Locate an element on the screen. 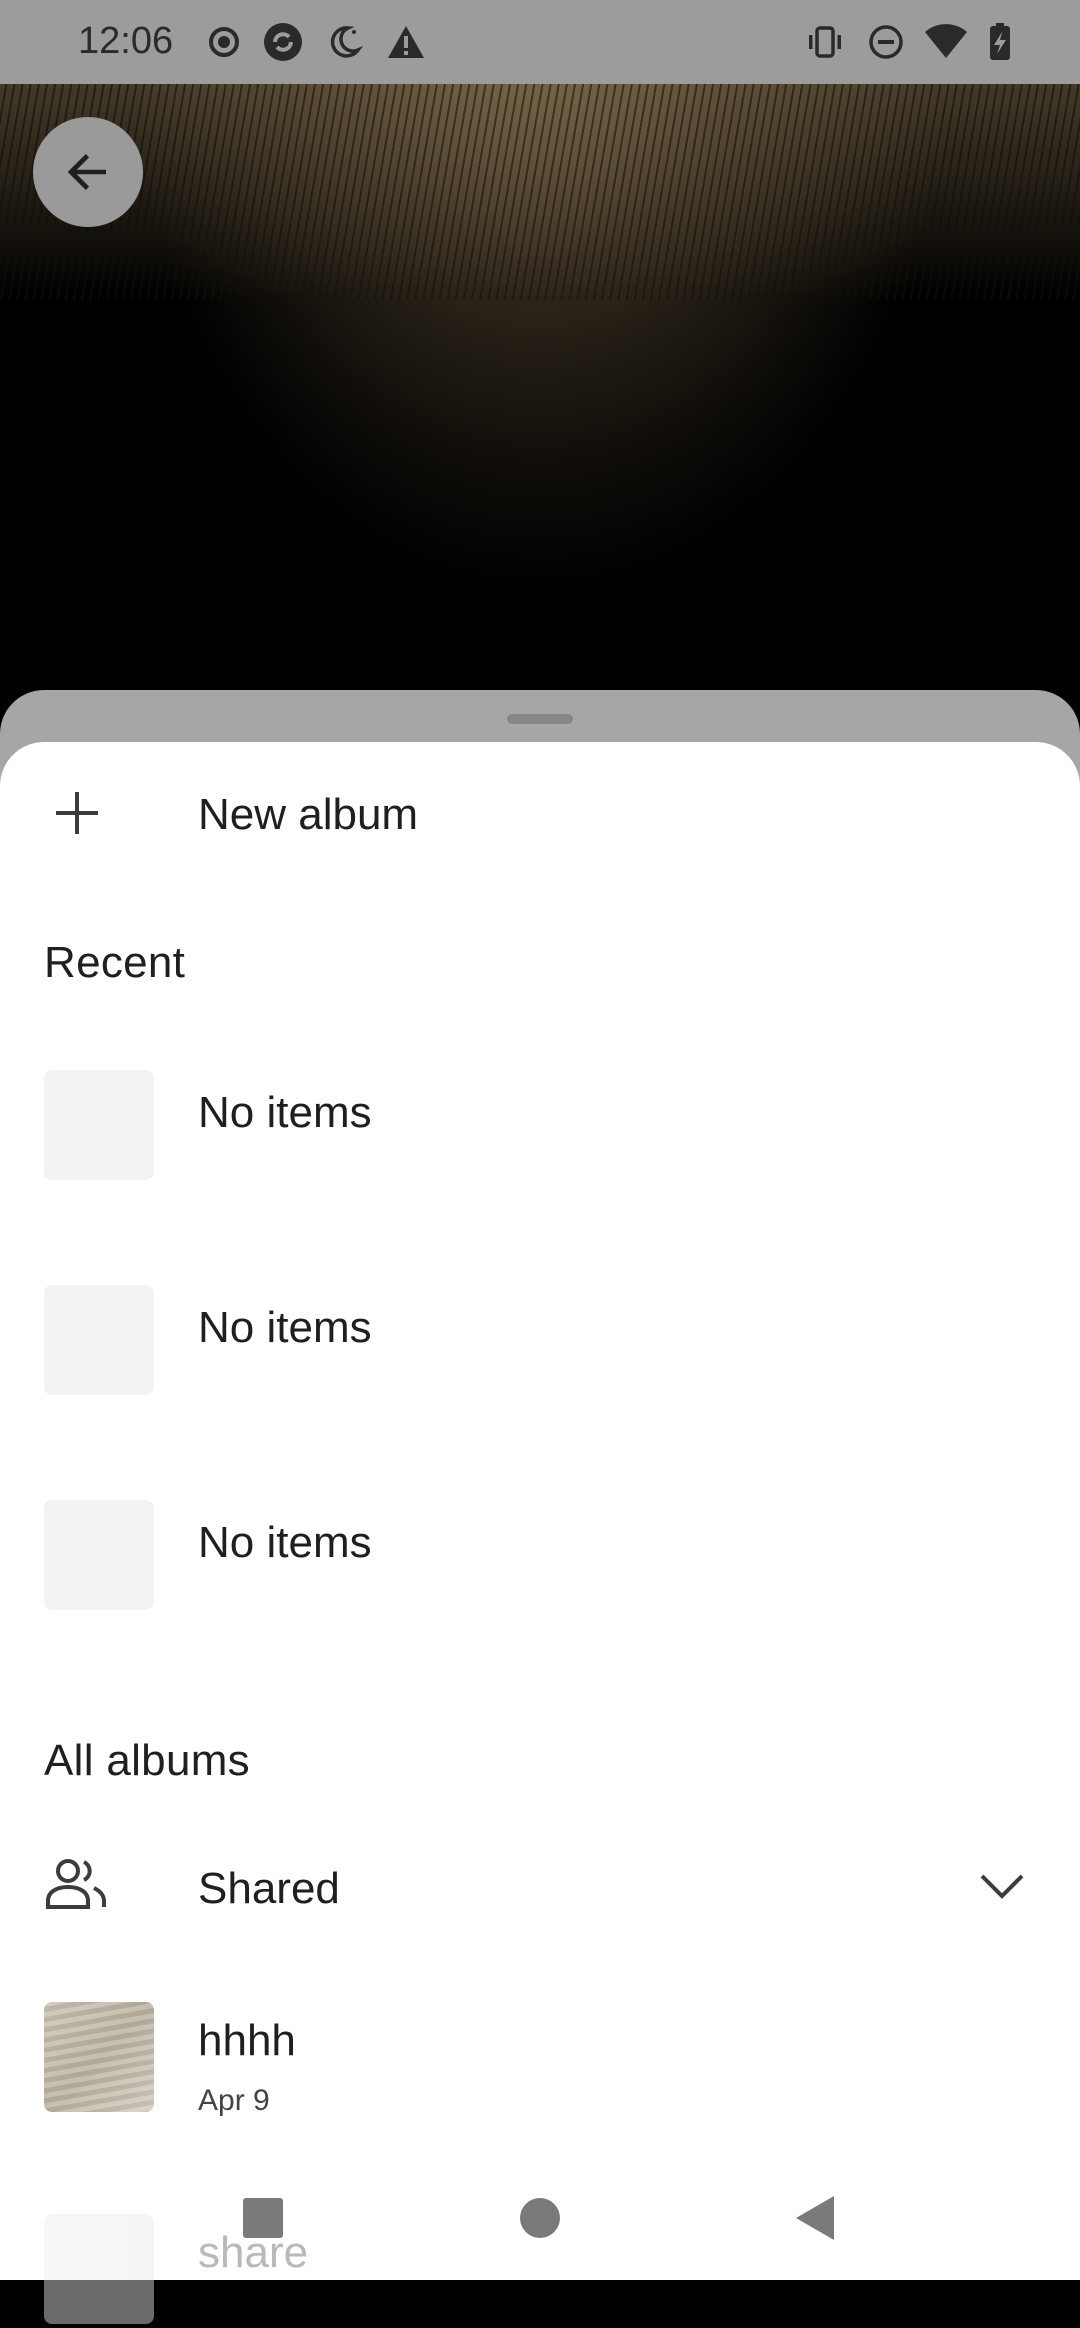 This screenshot has height=2328, width=1080. album-title: hhhh is located at coordinates (247, 2040).